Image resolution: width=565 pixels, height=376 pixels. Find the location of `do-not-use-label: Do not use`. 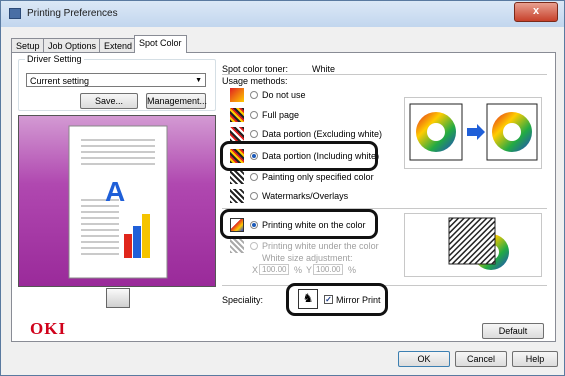

do-not-use-label: Do not use is located at coordinates (284, 95).